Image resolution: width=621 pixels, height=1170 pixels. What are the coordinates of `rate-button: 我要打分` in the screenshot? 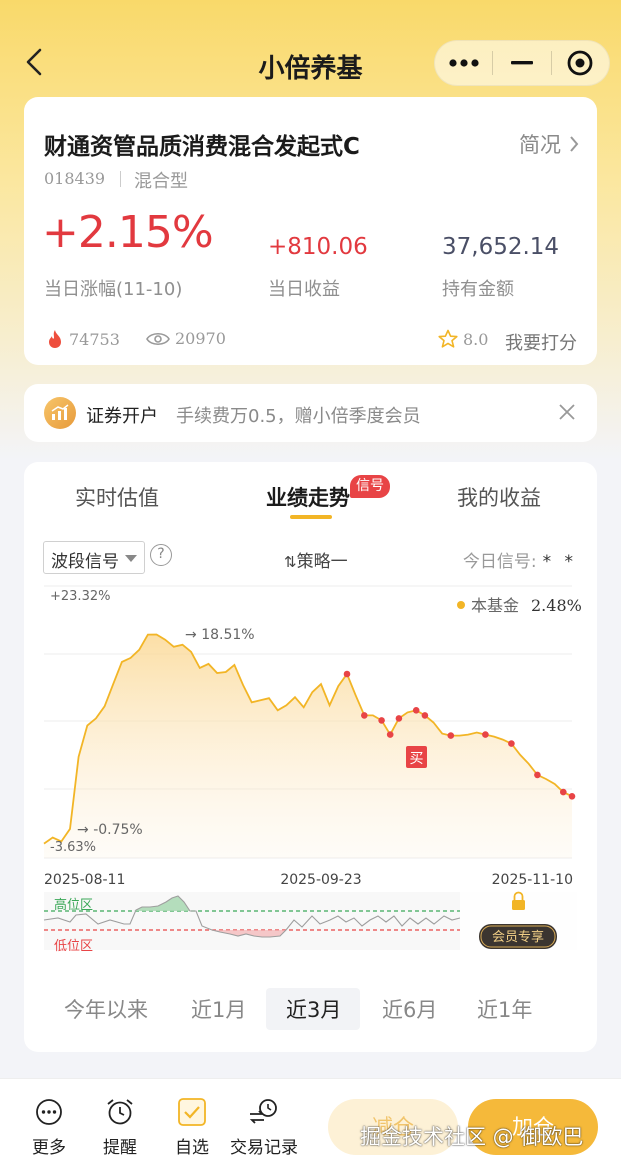 It's located at (541, 342).